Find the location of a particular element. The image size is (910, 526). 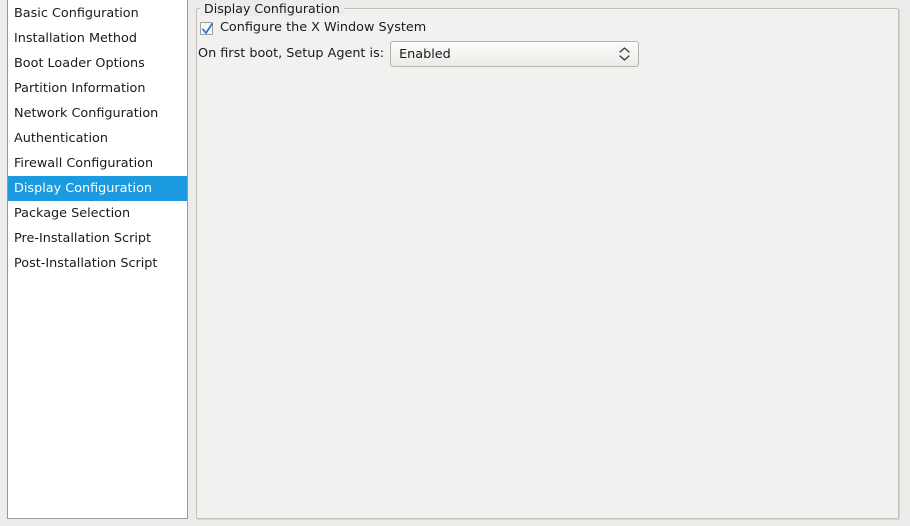

configure-x-window-label: Configure the X Window System is located at coordinates (323, 27).